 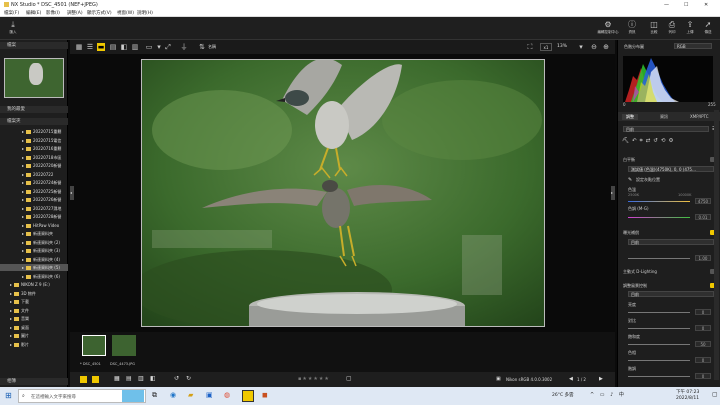 What do you see at coordinates (173, 395) in the screenshot?
I see `edge-icon: ◉` at bounding box center [173, 395].